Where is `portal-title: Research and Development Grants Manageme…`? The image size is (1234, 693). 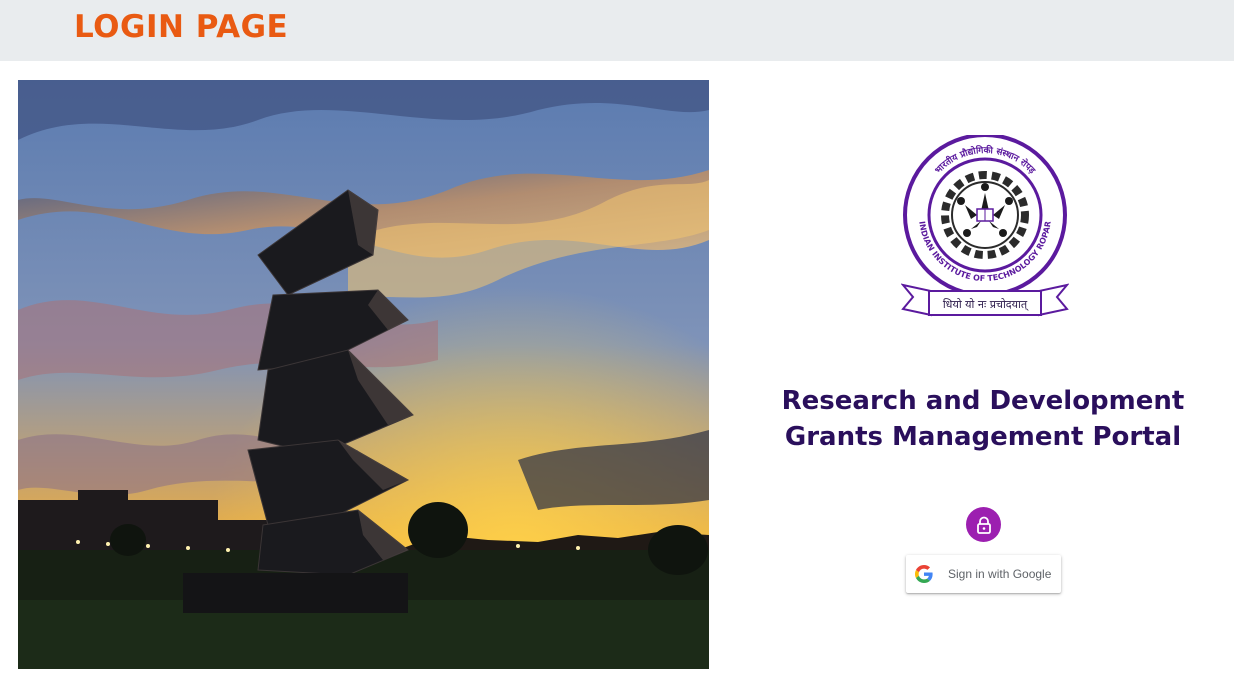 portal-title: Research and Development Grants Manageme… is located at coordinates (971, 419).